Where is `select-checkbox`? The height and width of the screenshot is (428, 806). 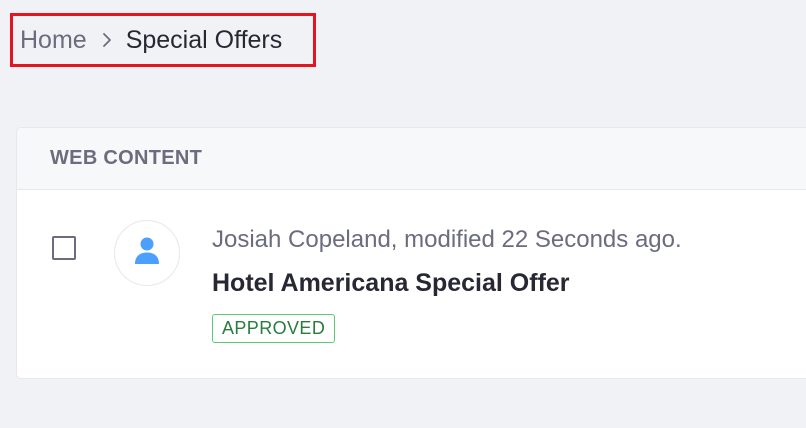
select-checkbox is located at coordinates (64, 248).